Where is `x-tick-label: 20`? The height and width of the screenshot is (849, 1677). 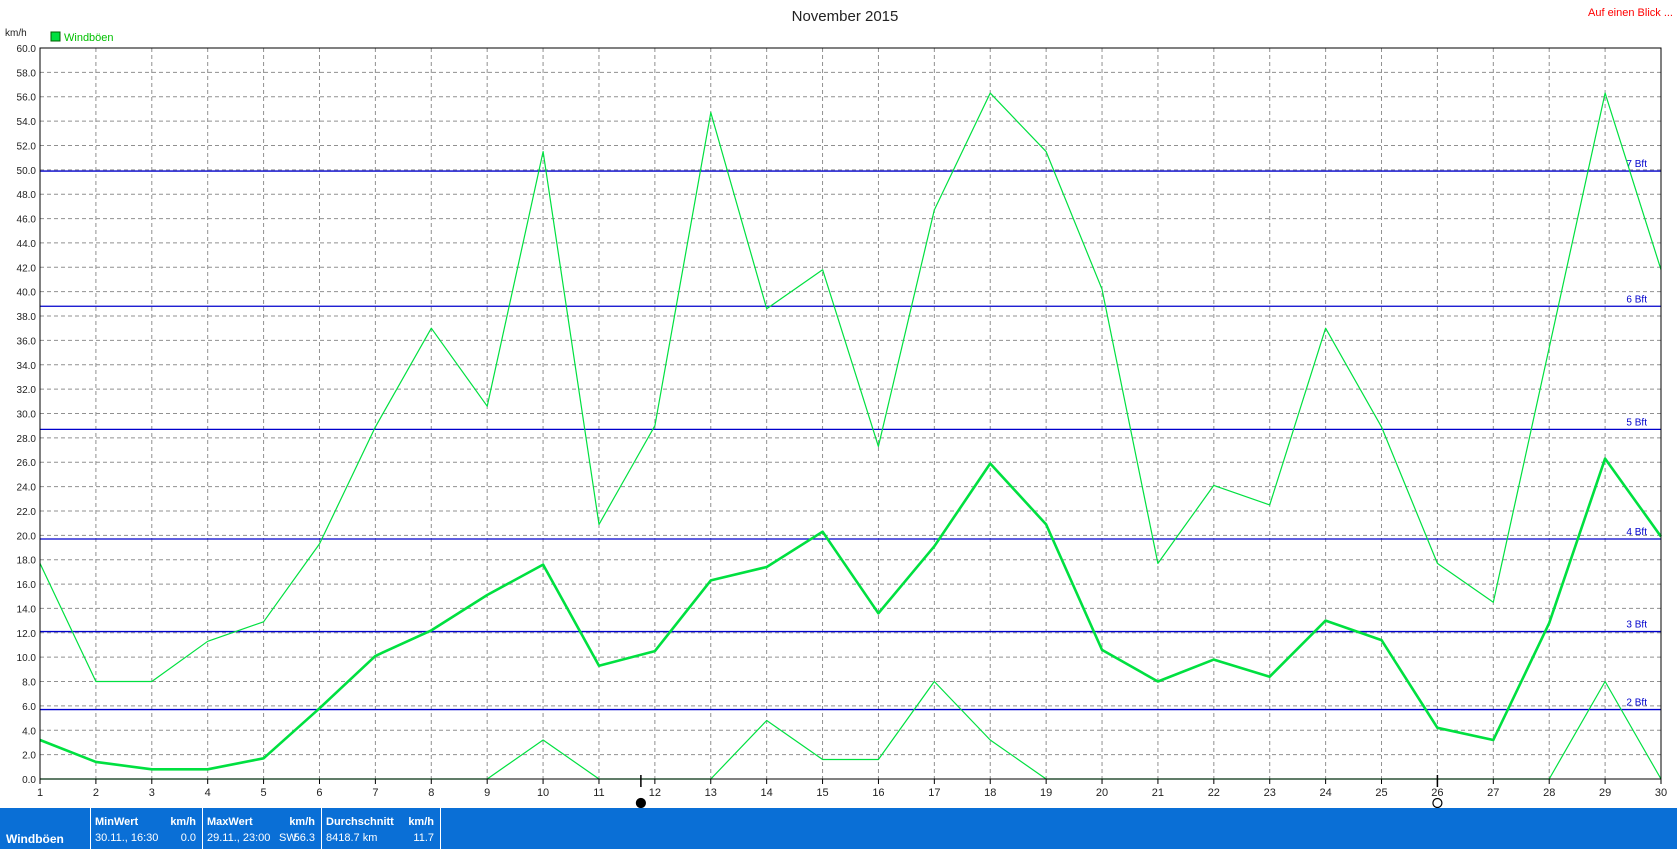
x-tick-label: 20 is located at coordinates (1102, 793).